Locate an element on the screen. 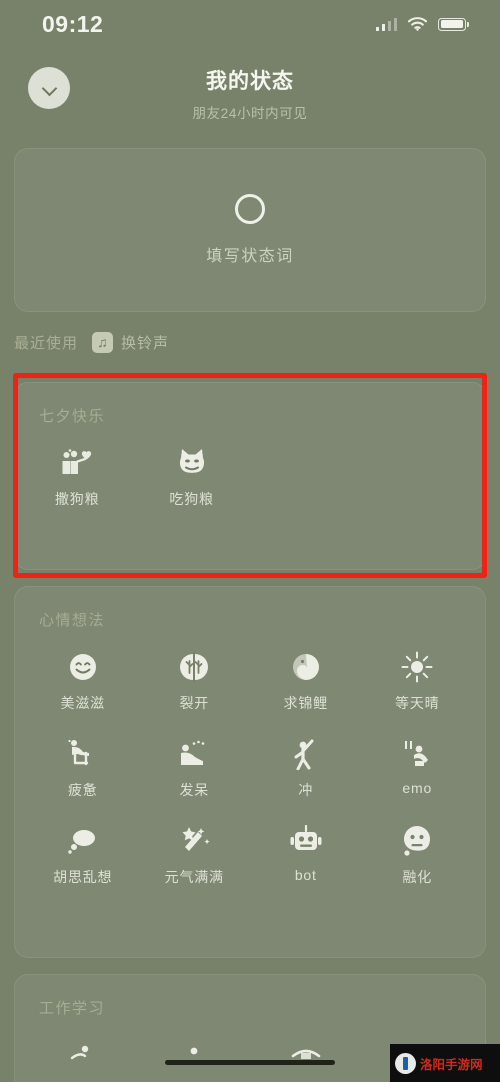  status-option-cell: 融化 is located at coordinates (418, 853).